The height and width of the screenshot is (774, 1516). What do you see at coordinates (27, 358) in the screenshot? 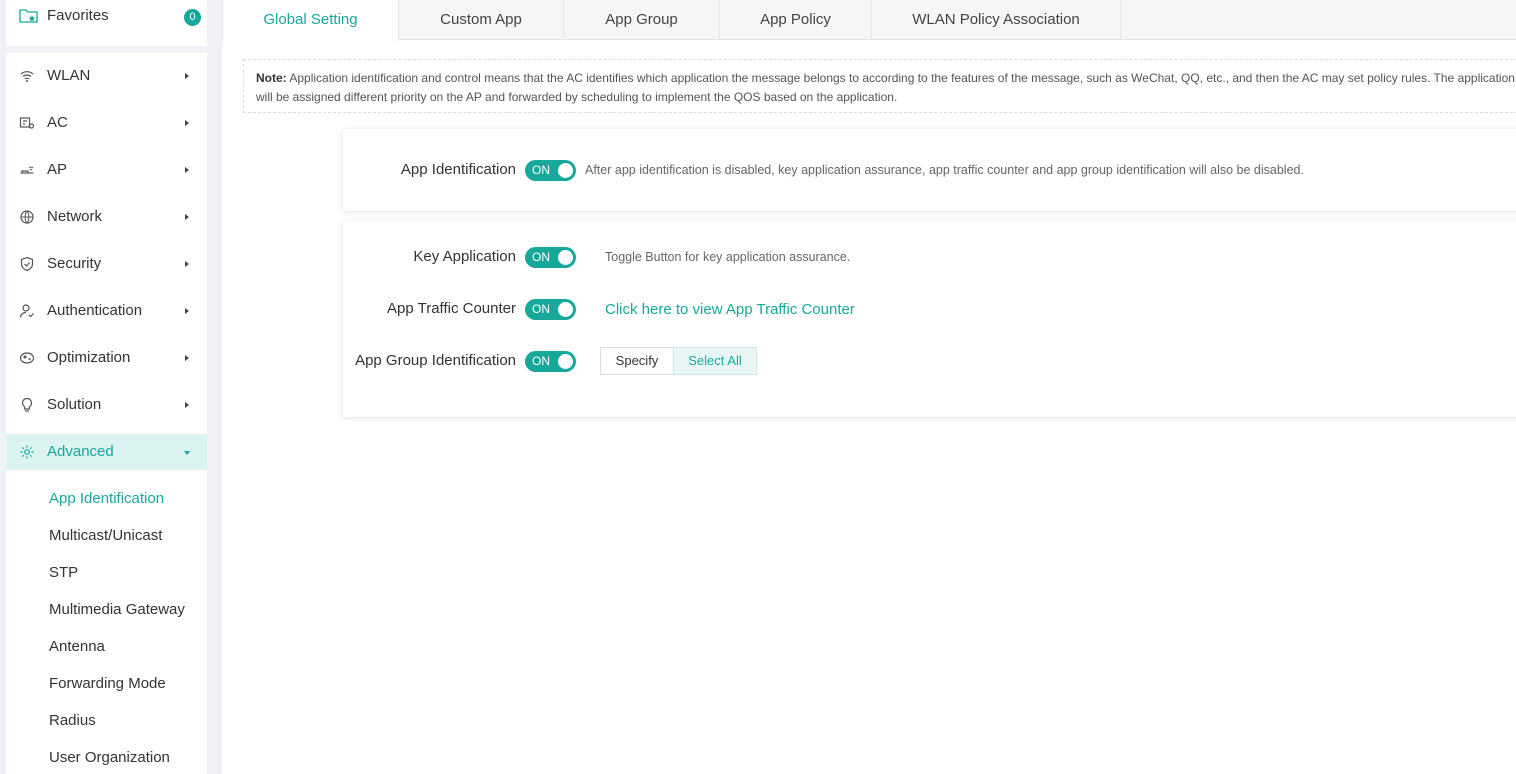
I see `optimization-icon` at bounding box center [27, 358].